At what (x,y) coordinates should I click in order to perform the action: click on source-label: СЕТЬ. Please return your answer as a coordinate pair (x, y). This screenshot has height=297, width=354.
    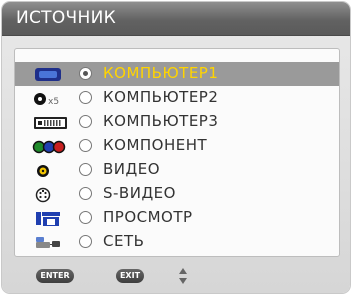
    Looking at the image, I should click on (124, 241).